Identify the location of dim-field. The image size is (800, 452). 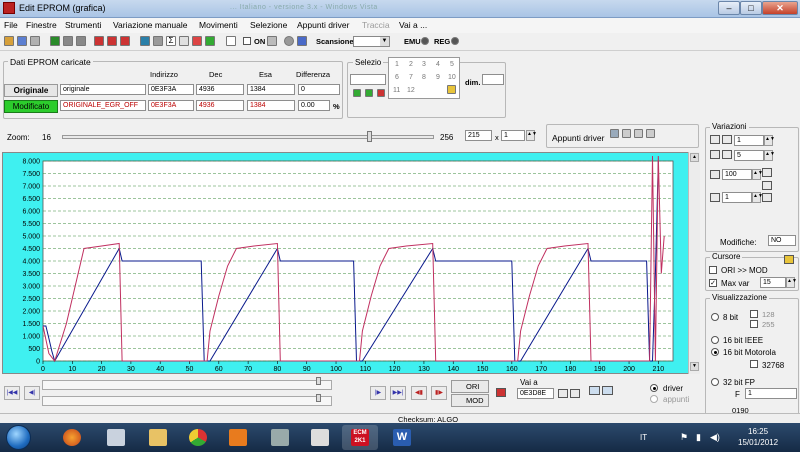
(493, 79).